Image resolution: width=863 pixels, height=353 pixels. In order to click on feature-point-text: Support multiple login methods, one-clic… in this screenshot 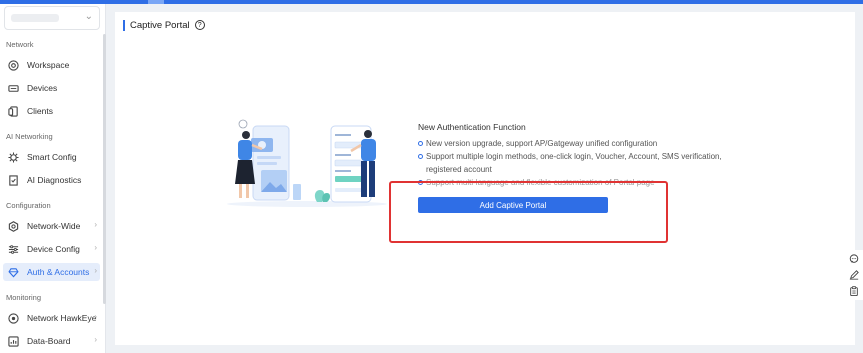, I will do `click(574, 163)`.